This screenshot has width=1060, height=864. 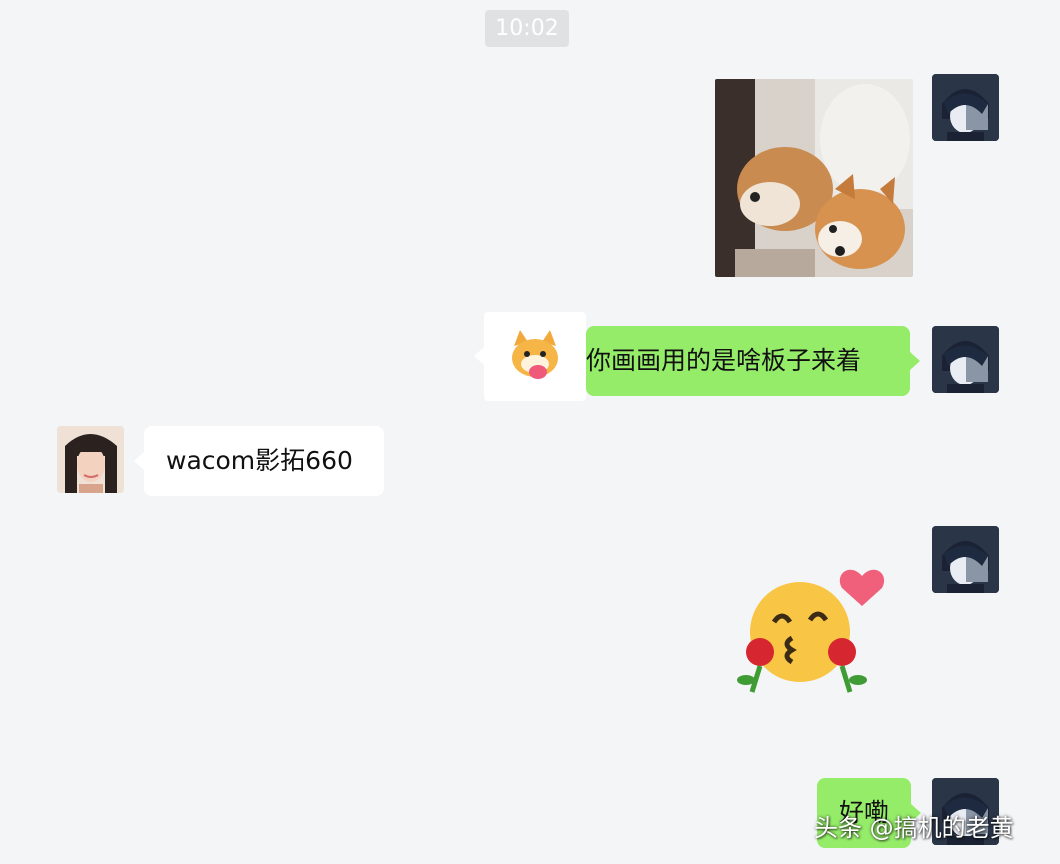 I want to click on friend-message-bubble: wacom影拓660, so click(x=264, y=461).